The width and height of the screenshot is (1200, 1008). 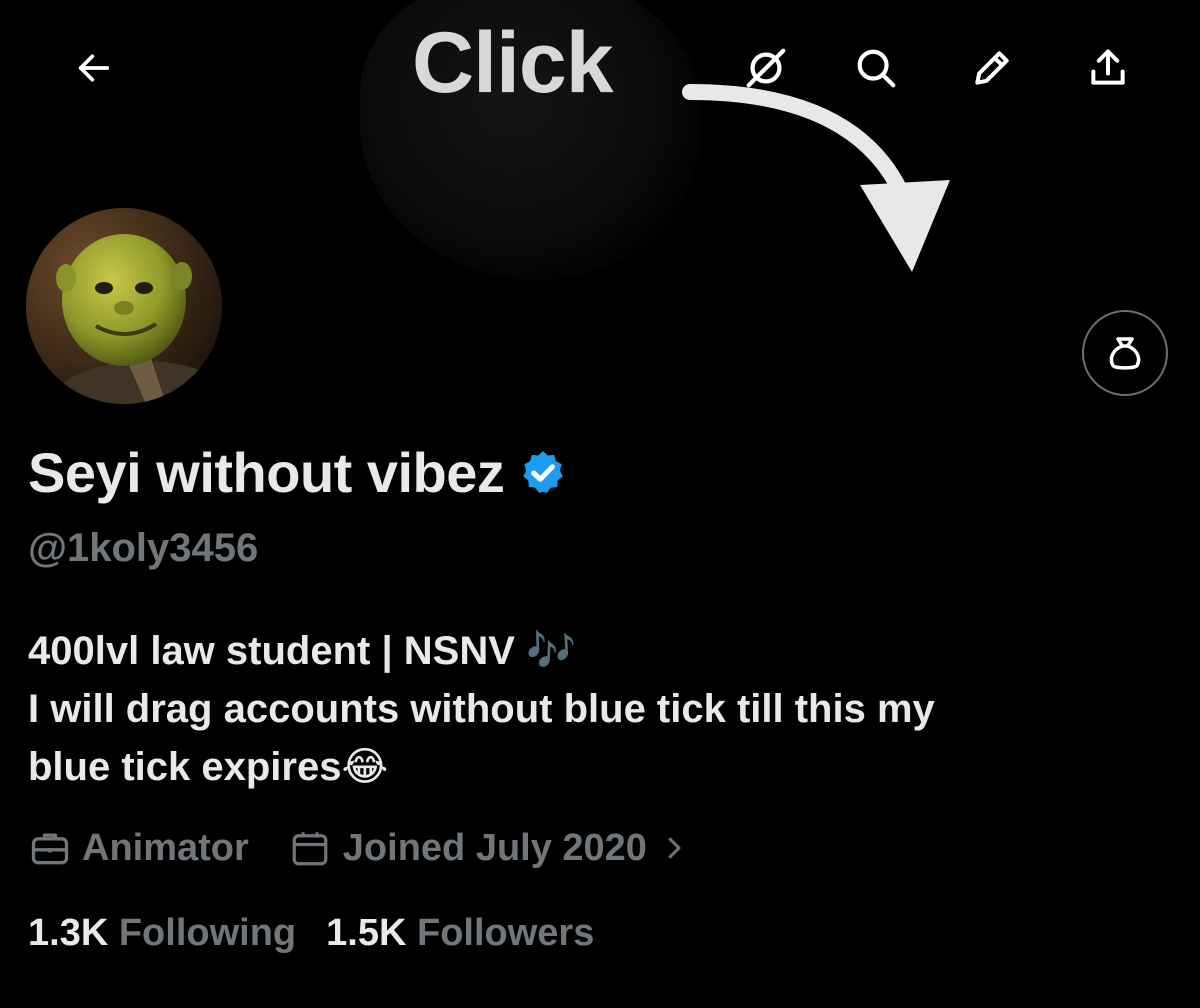 What do you see at coordinates (143, 548) in the screenshot?
I see `user-handle: @1koly3456` at bounding box center [143, 548].